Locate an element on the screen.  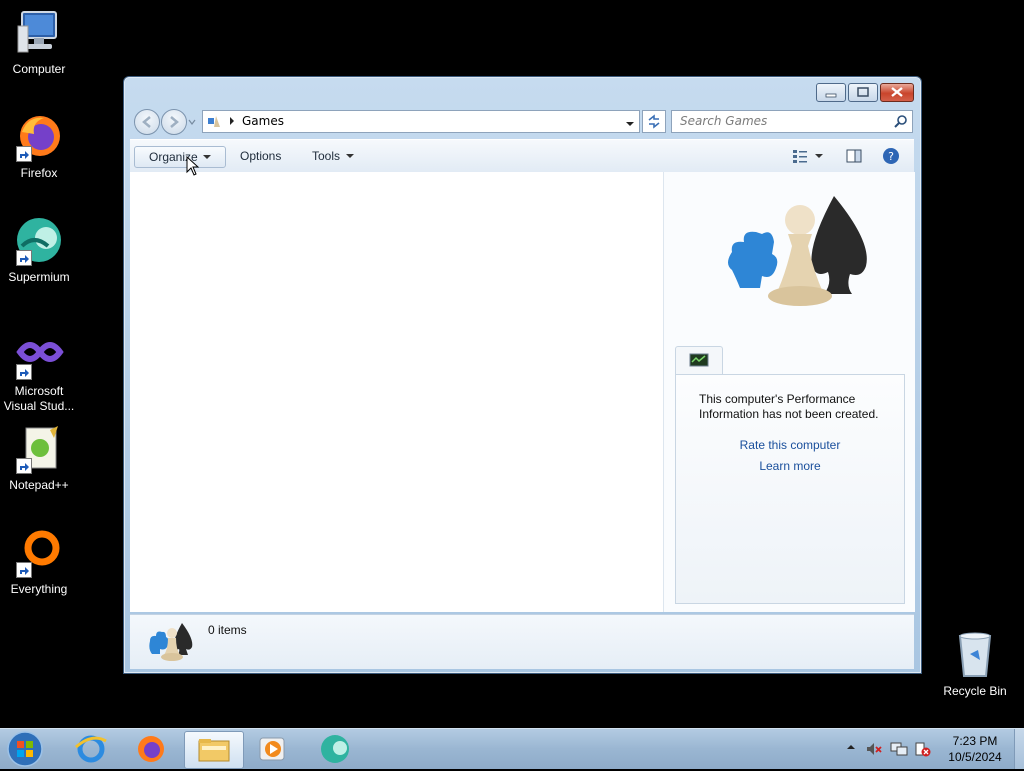
tools-label: Tools is located at coordinates (326, 156).